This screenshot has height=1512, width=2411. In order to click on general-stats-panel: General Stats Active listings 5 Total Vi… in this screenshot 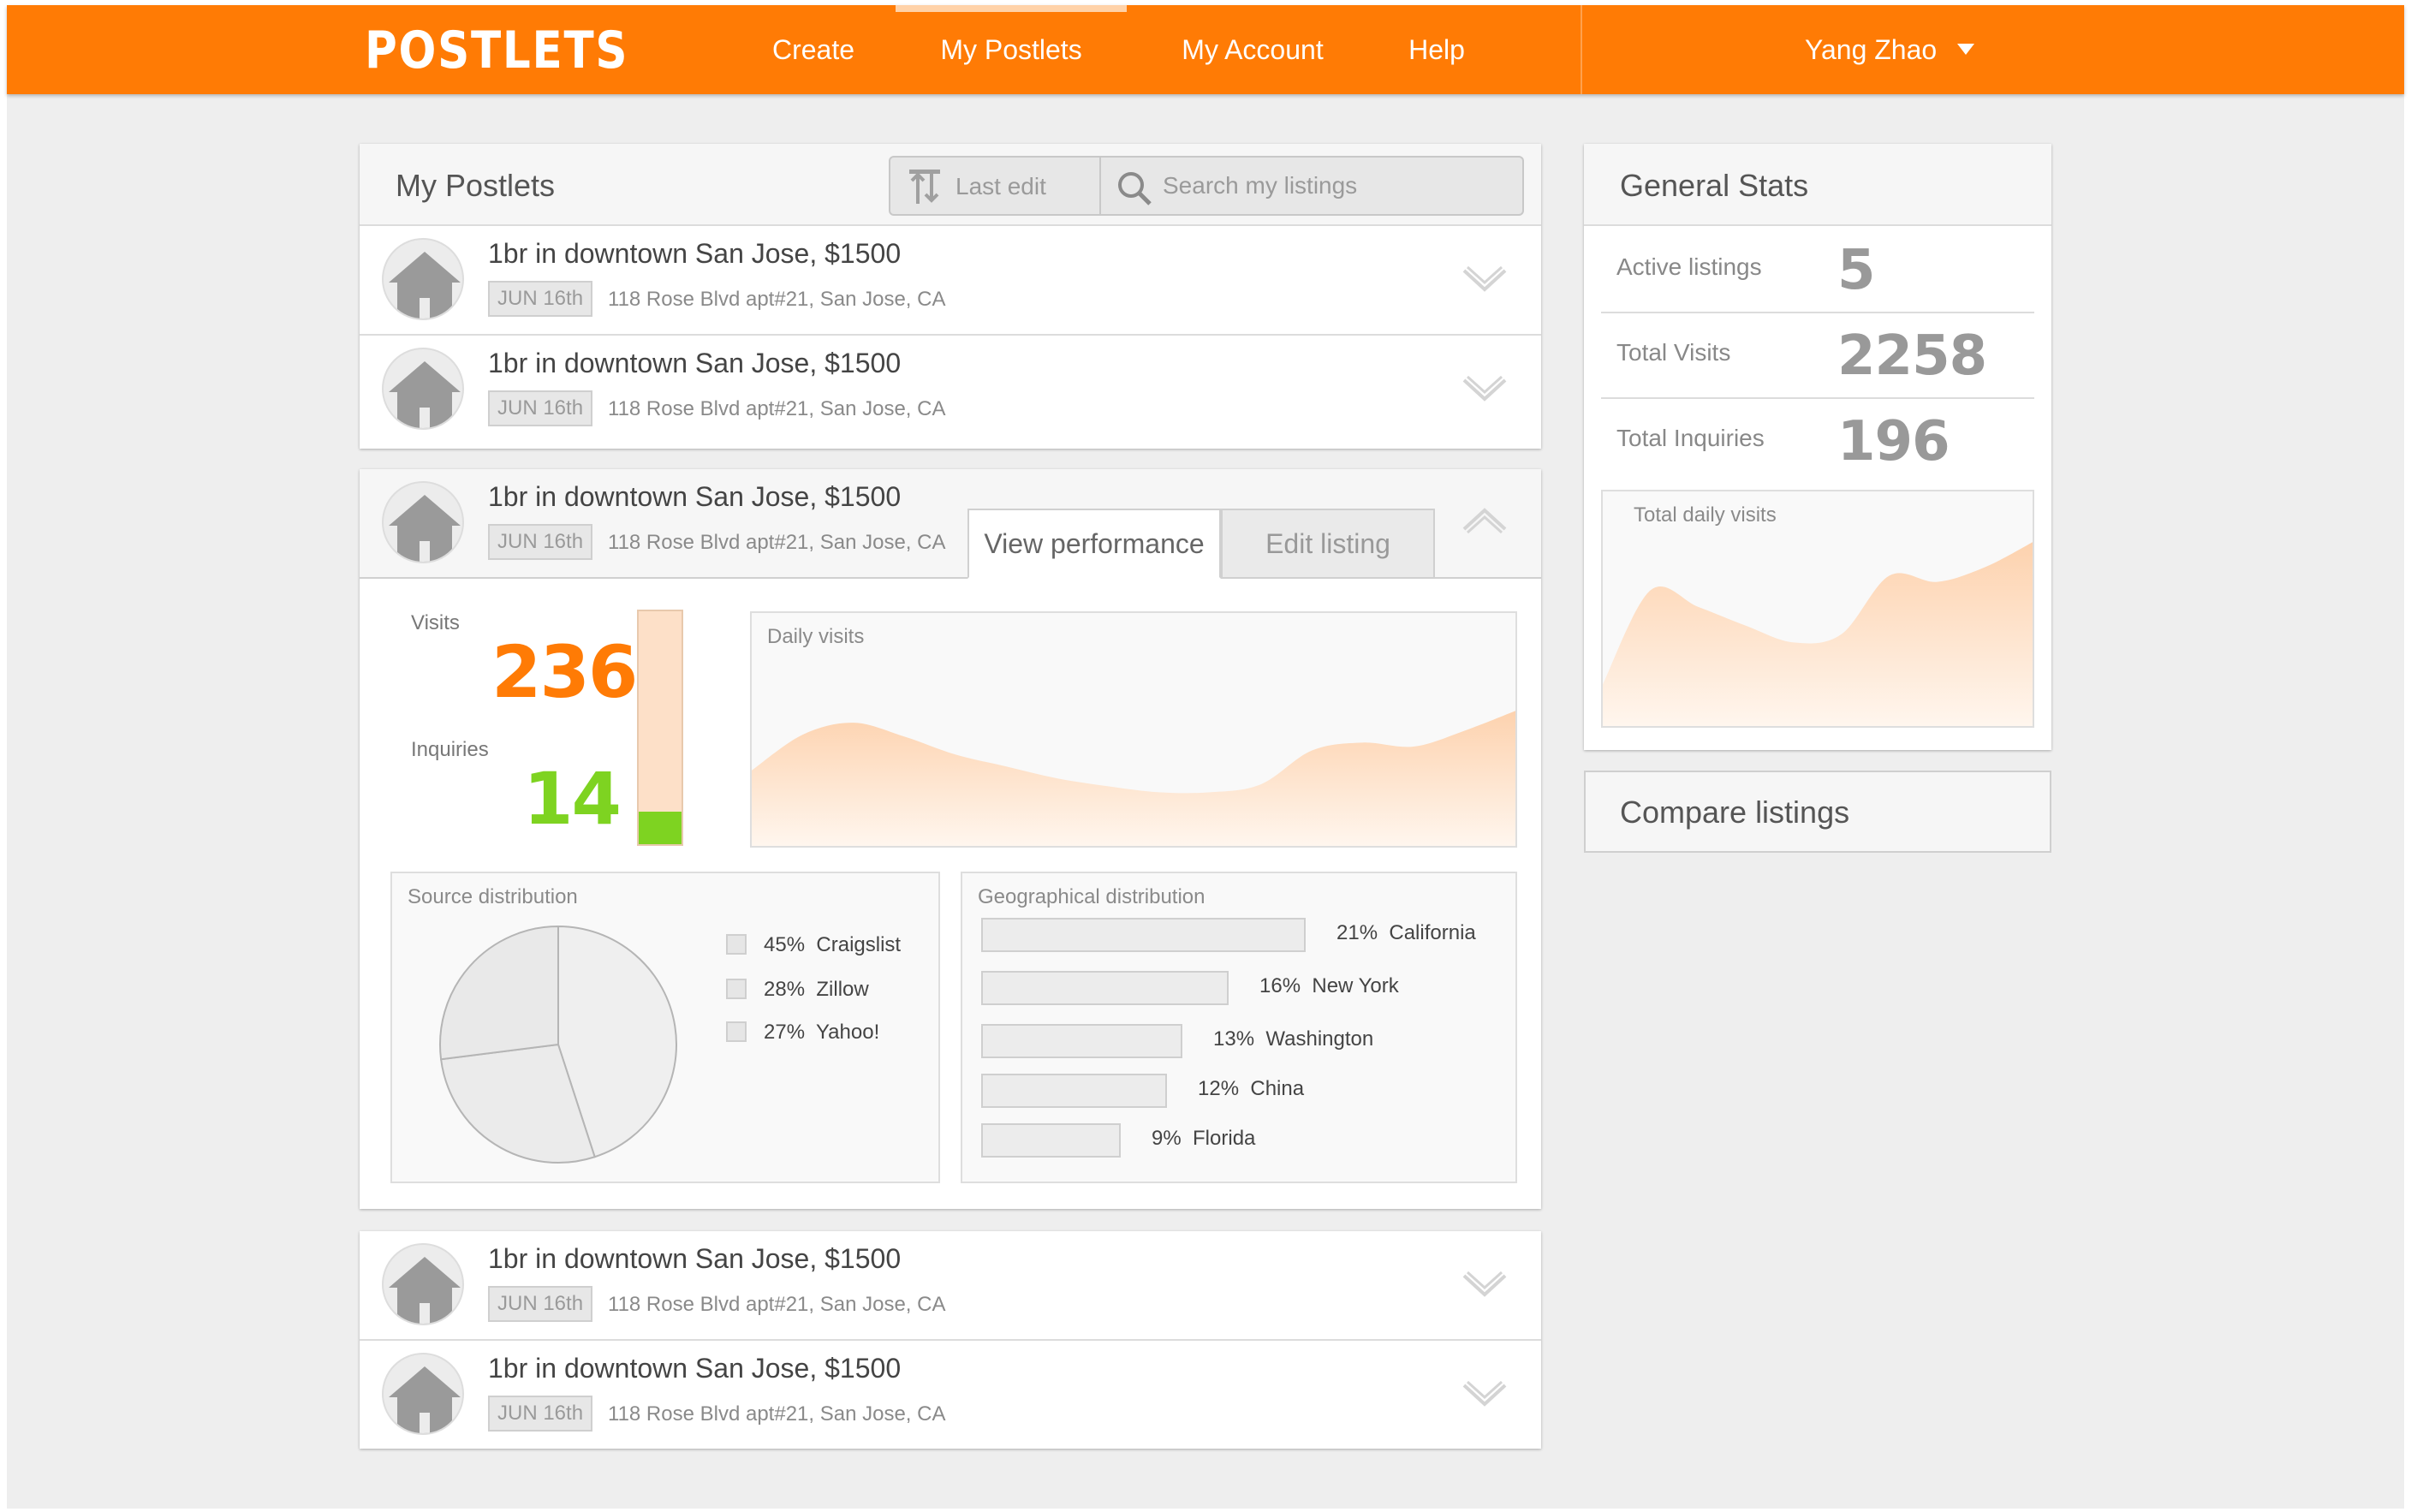, I will do `click(1817, 447)`.